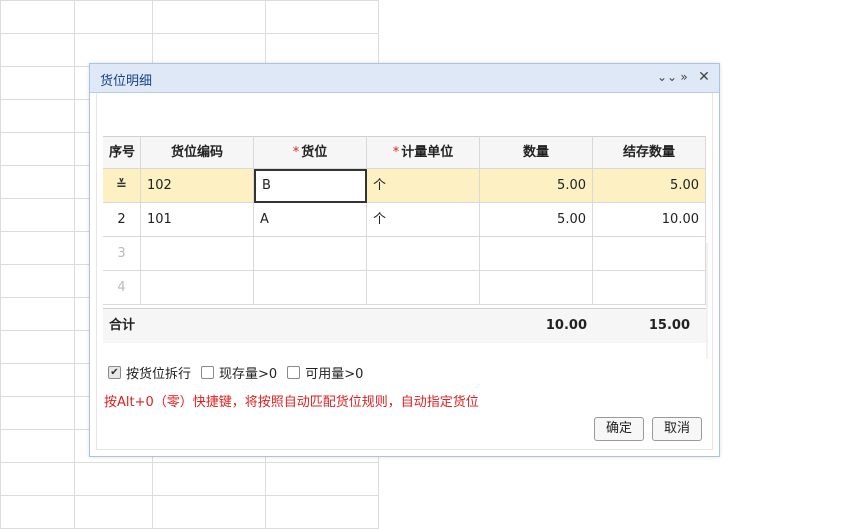  I want to click on cell-balance: 5.00, so click(649, 186).